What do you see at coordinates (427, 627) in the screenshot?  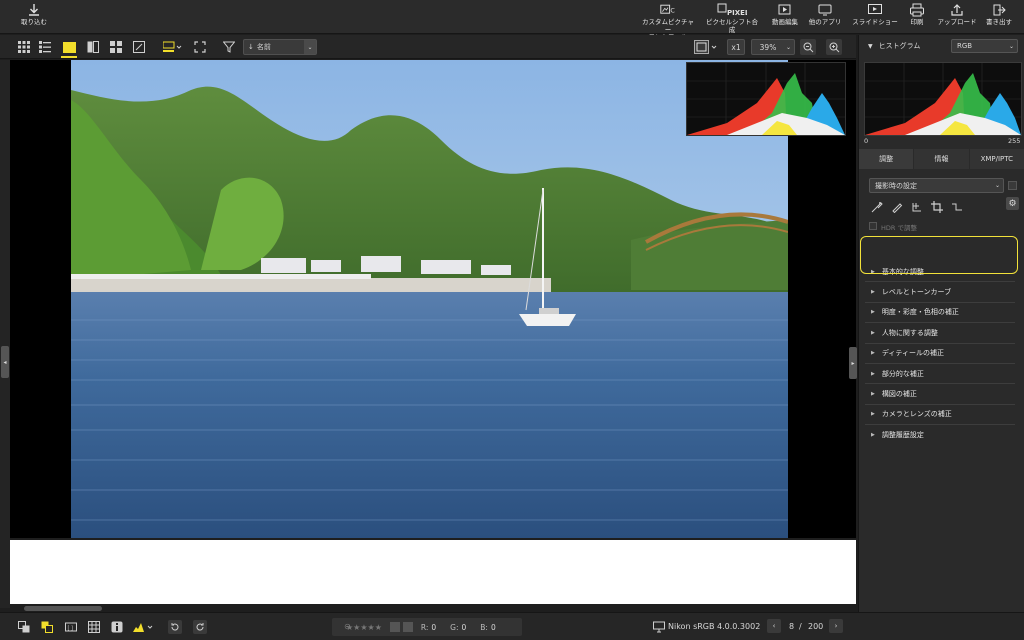 I see `pixel-readout-panel: ⊝ ★★★★★ R: 0 G: 0 B: 0` at bounding box center [427, 627].